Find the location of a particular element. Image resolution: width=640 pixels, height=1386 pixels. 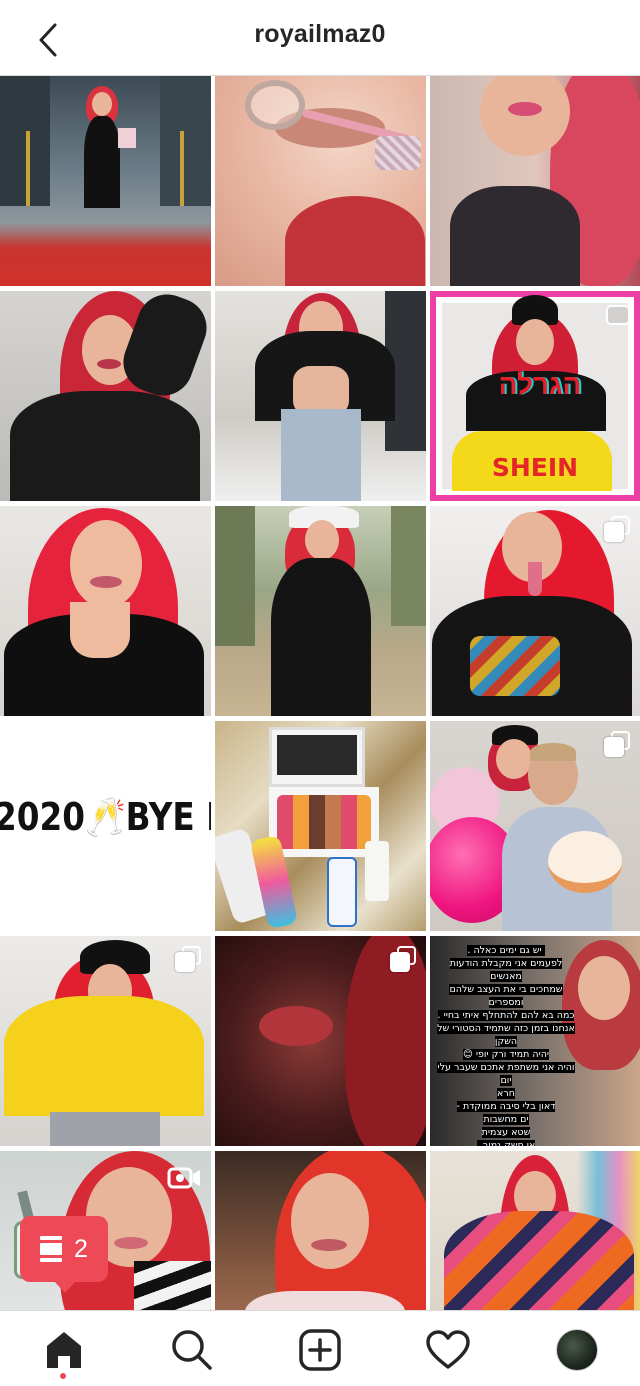

tab-profile is located at coordinates (577, 1350).